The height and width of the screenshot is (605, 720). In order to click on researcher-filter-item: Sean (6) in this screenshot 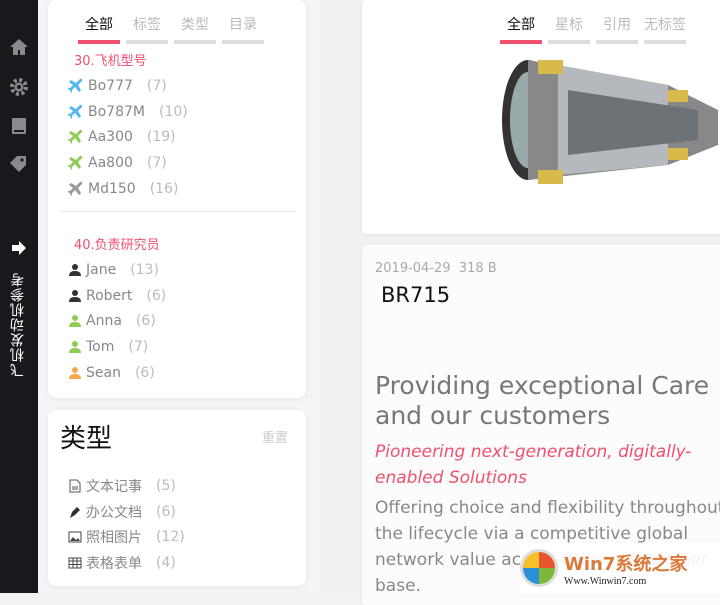, I will do `click(111, 373)`.